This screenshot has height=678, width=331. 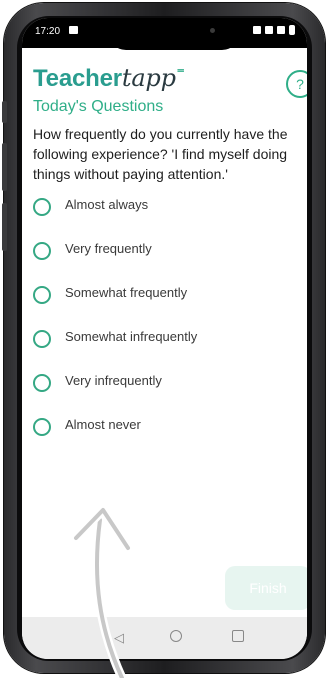 I want to click on option-almost-never: Almost never, so click(x=168, y=438).